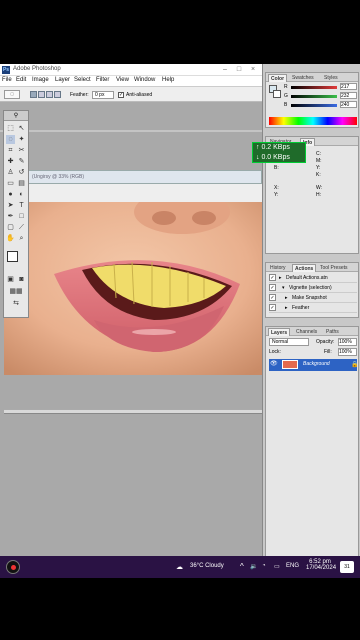  What do you see at coordinates (21, 183) in the screenshot?
I see `gradient-tool-icon: ▤` at bounding box center [21, 183].